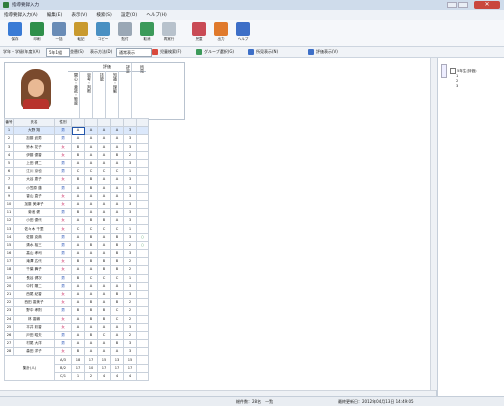  What do you see at coordinates (76, 180) in the screenshot?
I see `table-row: 7 大谷 恵子女 B B A A 3` at bounding box center [76, 180].